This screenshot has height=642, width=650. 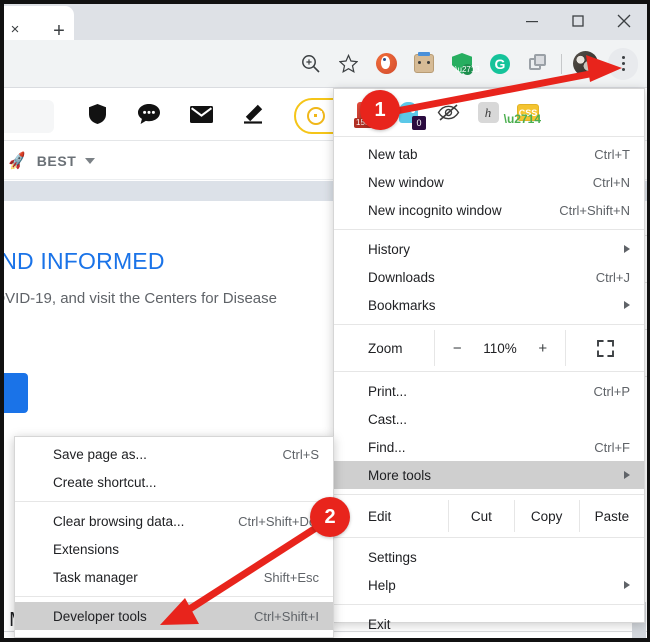 I want to click on paste-button: Paste, so click(x=612, y=516).